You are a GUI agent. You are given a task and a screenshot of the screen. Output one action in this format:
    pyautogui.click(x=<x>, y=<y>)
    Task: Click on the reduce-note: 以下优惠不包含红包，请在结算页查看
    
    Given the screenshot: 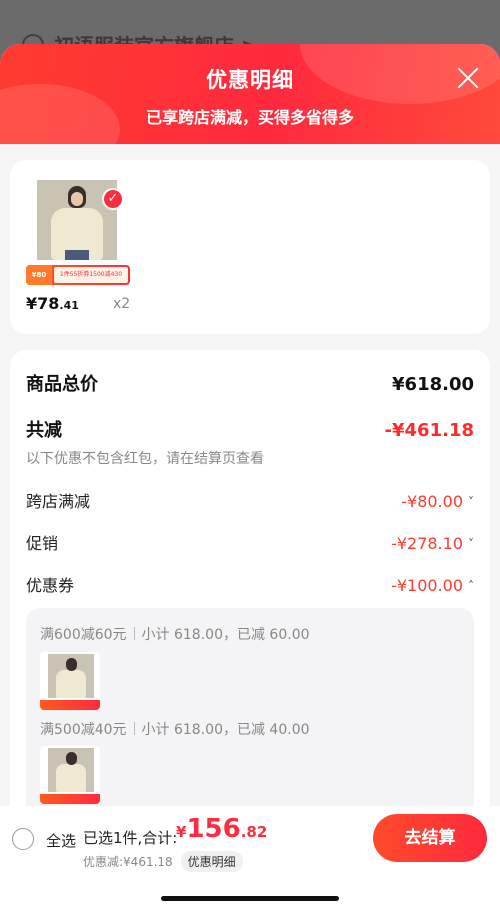 What is the action you would take?
    pyautogui.click(x=145, y=459)
    